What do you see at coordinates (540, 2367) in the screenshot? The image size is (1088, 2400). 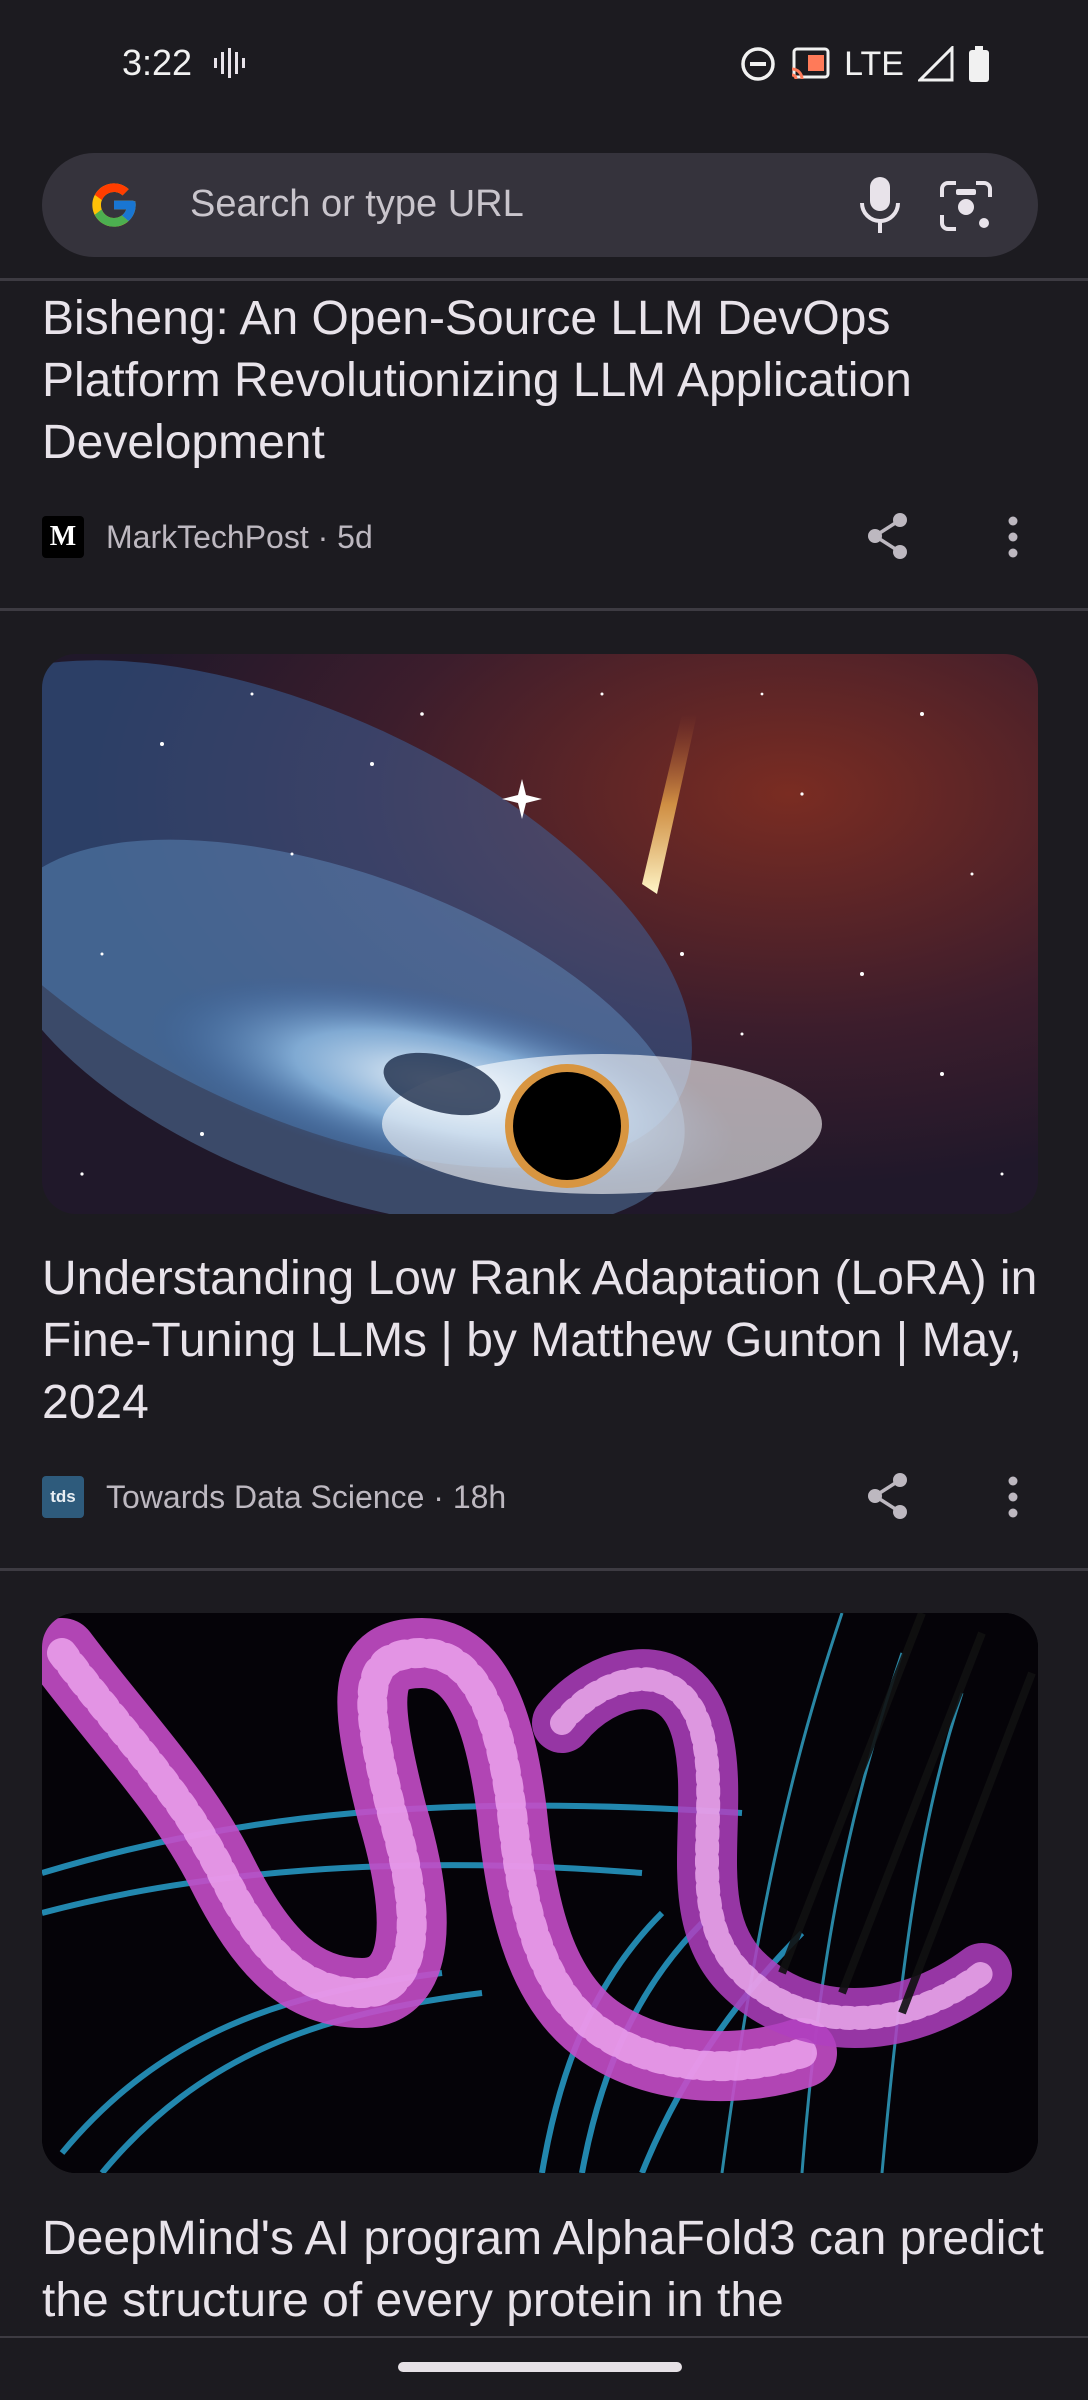 I see `gesture-nav-handle` at bounding box center [540, 2367].